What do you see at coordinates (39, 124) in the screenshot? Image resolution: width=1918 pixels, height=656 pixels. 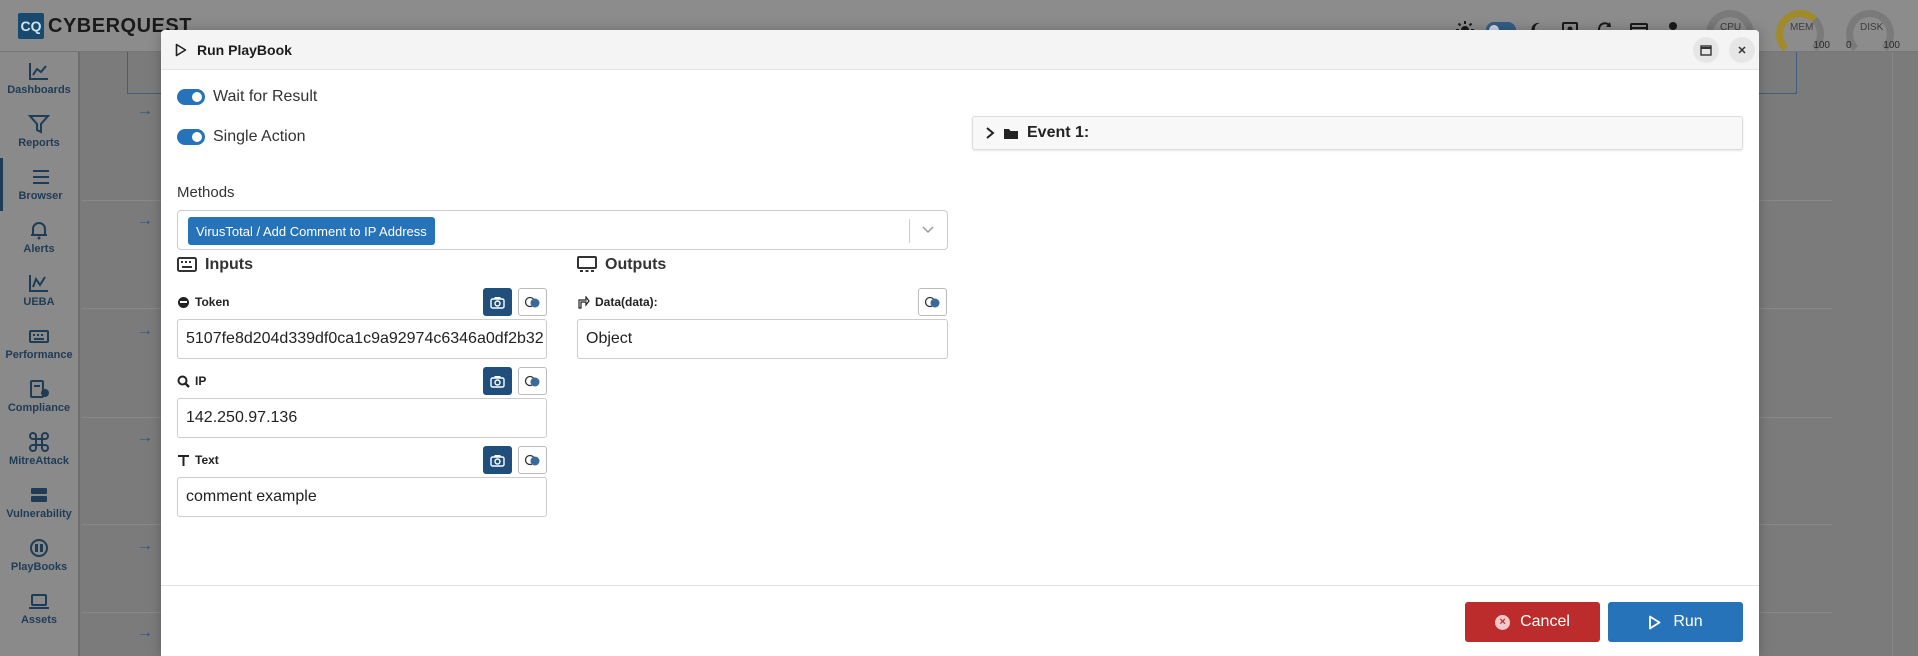 I see `filter-icon` at bounding box center [39, 124].